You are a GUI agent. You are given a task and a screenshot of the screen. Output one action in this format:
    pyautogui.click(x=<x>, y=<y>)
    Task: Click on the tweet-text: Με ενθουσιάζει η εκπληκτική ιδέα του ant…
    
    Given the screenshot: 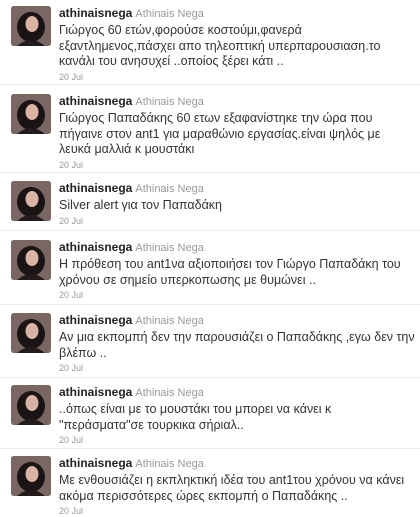 What is the action you would take?
    pyautogui.click(x=232, y=488)
    